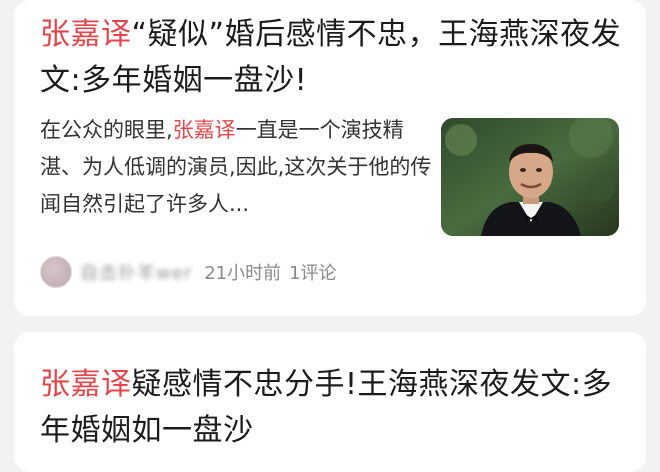 The width and height of the screenshot is (660, 472). Describe the element at coordinates (56, 272) in the screenshot. I see `author-avatar` at that location.